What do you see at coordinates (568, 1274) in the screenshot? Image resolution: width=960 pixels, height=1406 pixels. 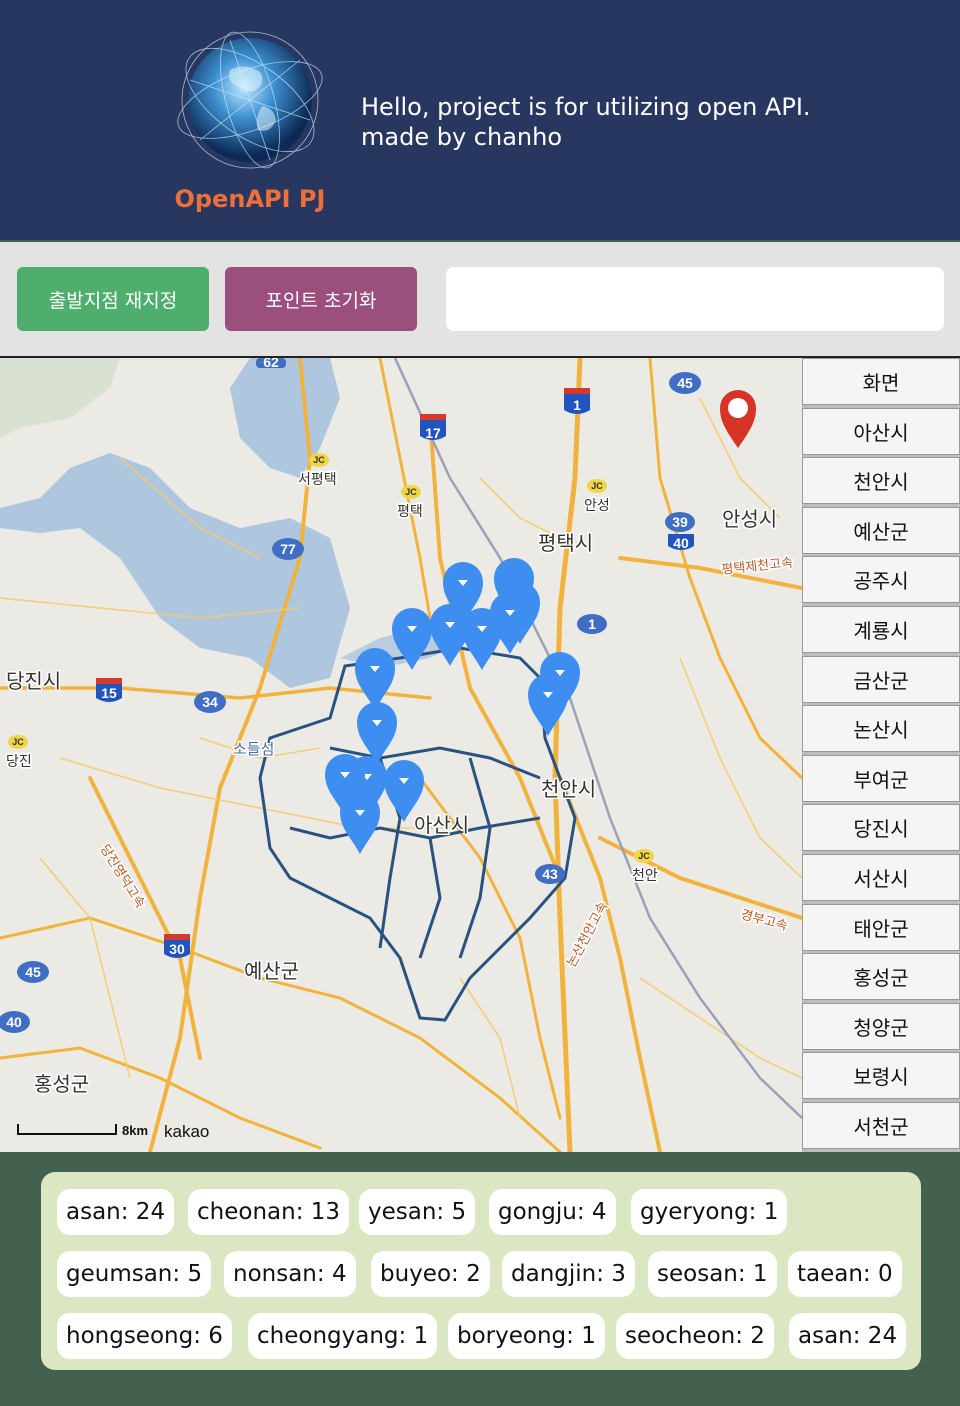 I see `stat-chip-dangjin: dangjin: 3` at bounding box center [568, 1274].